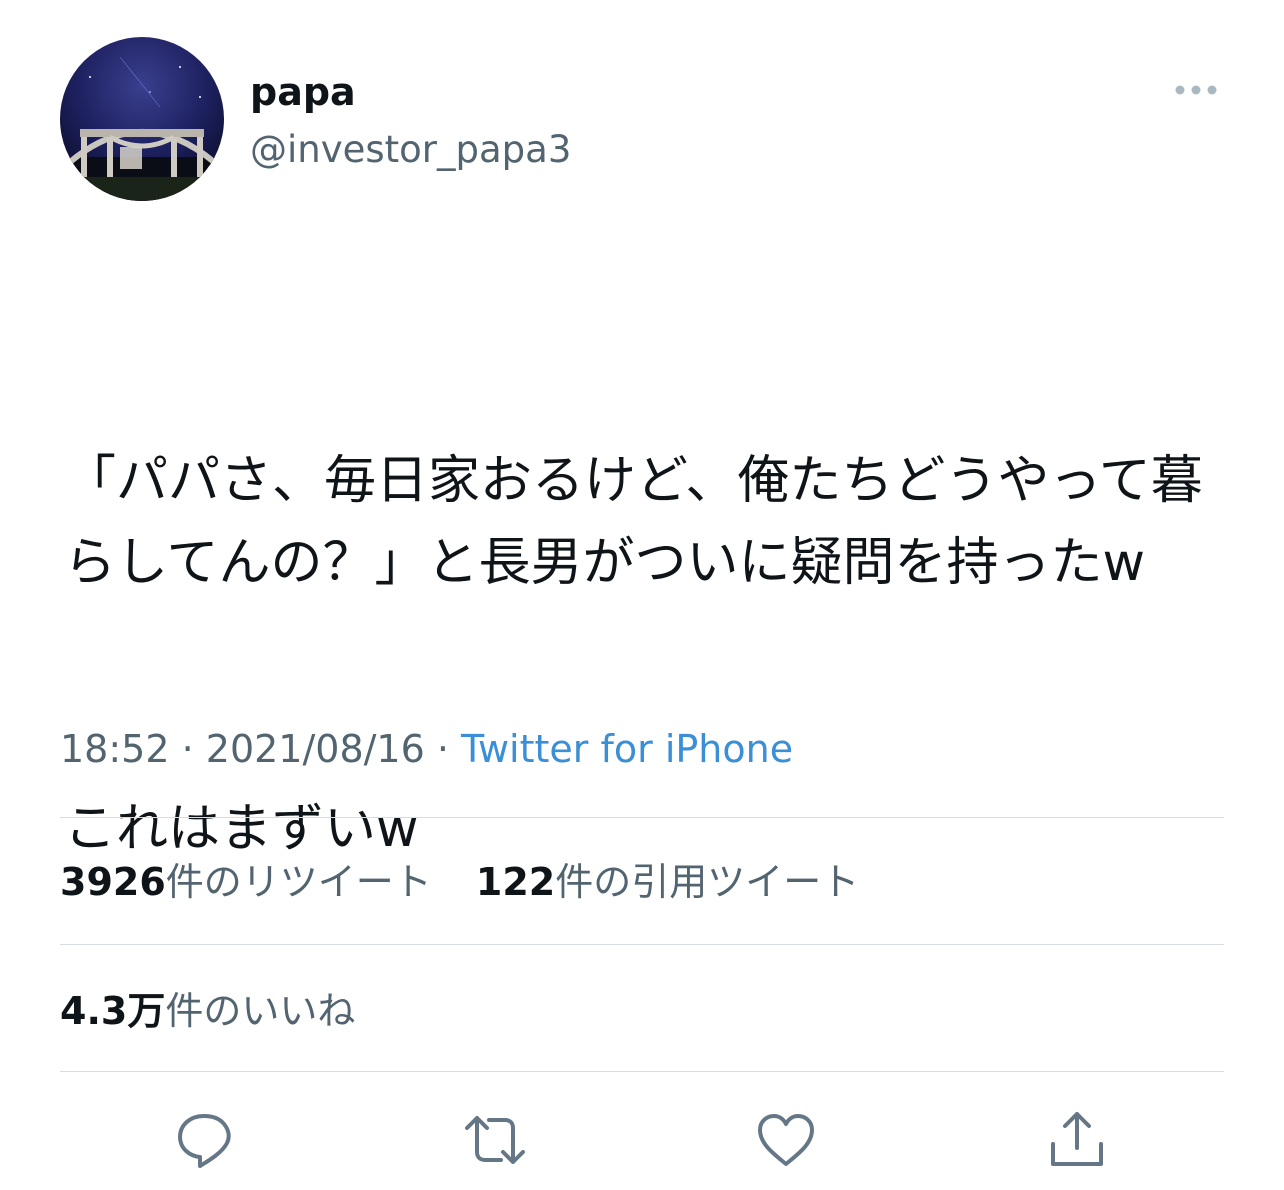 The height and width of the screenshot is (1190, 1284). I want to click on display-name: papa, so click(303, 92).